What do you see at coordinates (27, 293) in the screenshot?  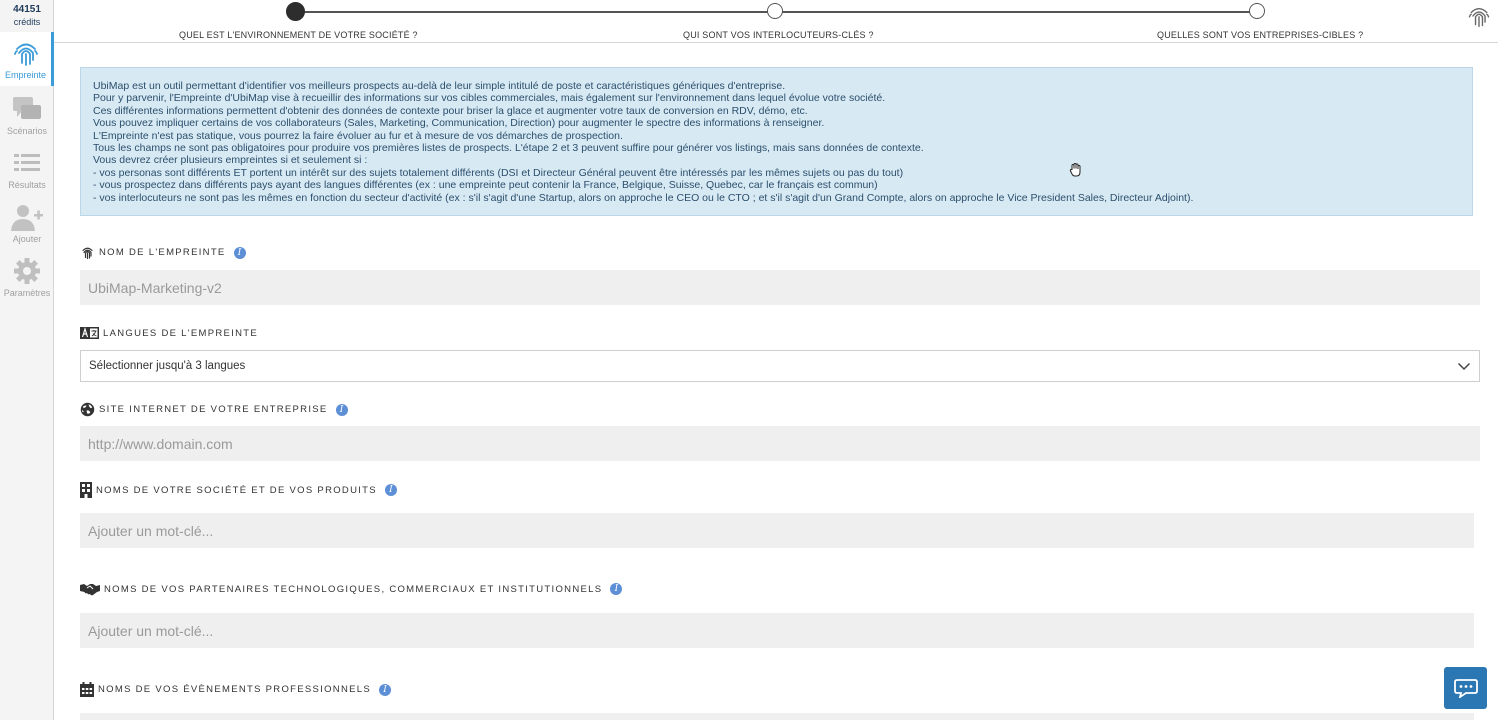 I see `sidebar-item-label: Paramètres` at bounding box center [27, 293].